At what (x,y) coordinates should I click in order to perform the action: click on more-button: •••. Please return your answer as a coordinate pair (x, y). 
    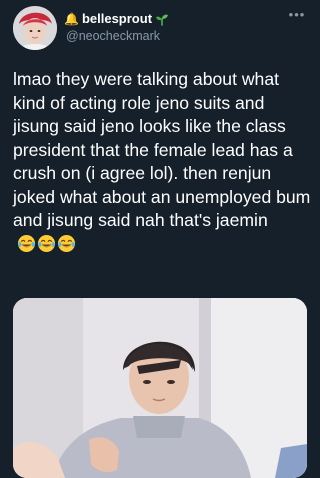
    Looking at the image, I should click on (297, 14).